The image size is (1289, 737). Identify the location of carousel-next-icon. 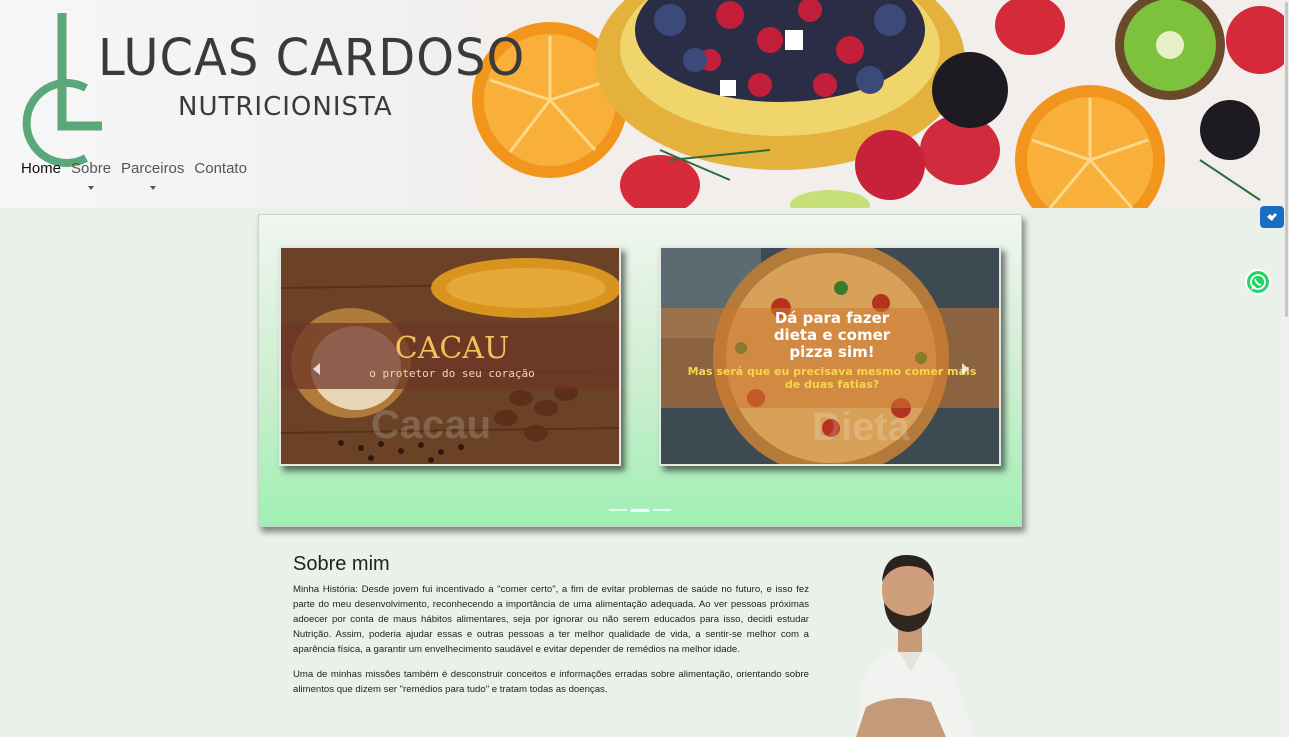
(965, 369).